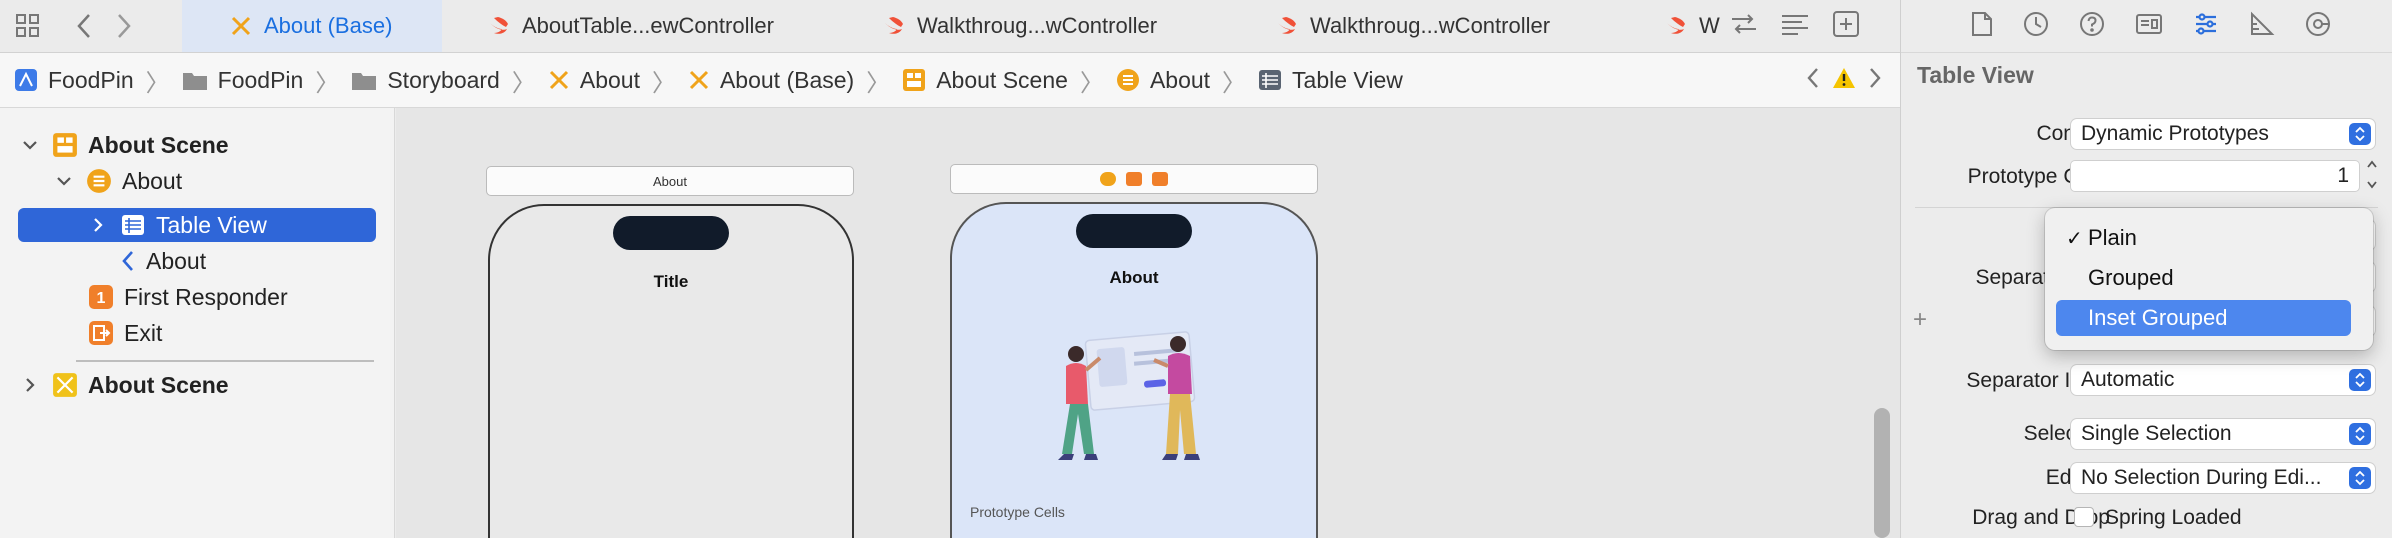 The image size is (2392, 538). What do you see at coordinates (2012, 277) in the screenshot?
I see `separator-label: Separat` at bounding box center [2012, 277].